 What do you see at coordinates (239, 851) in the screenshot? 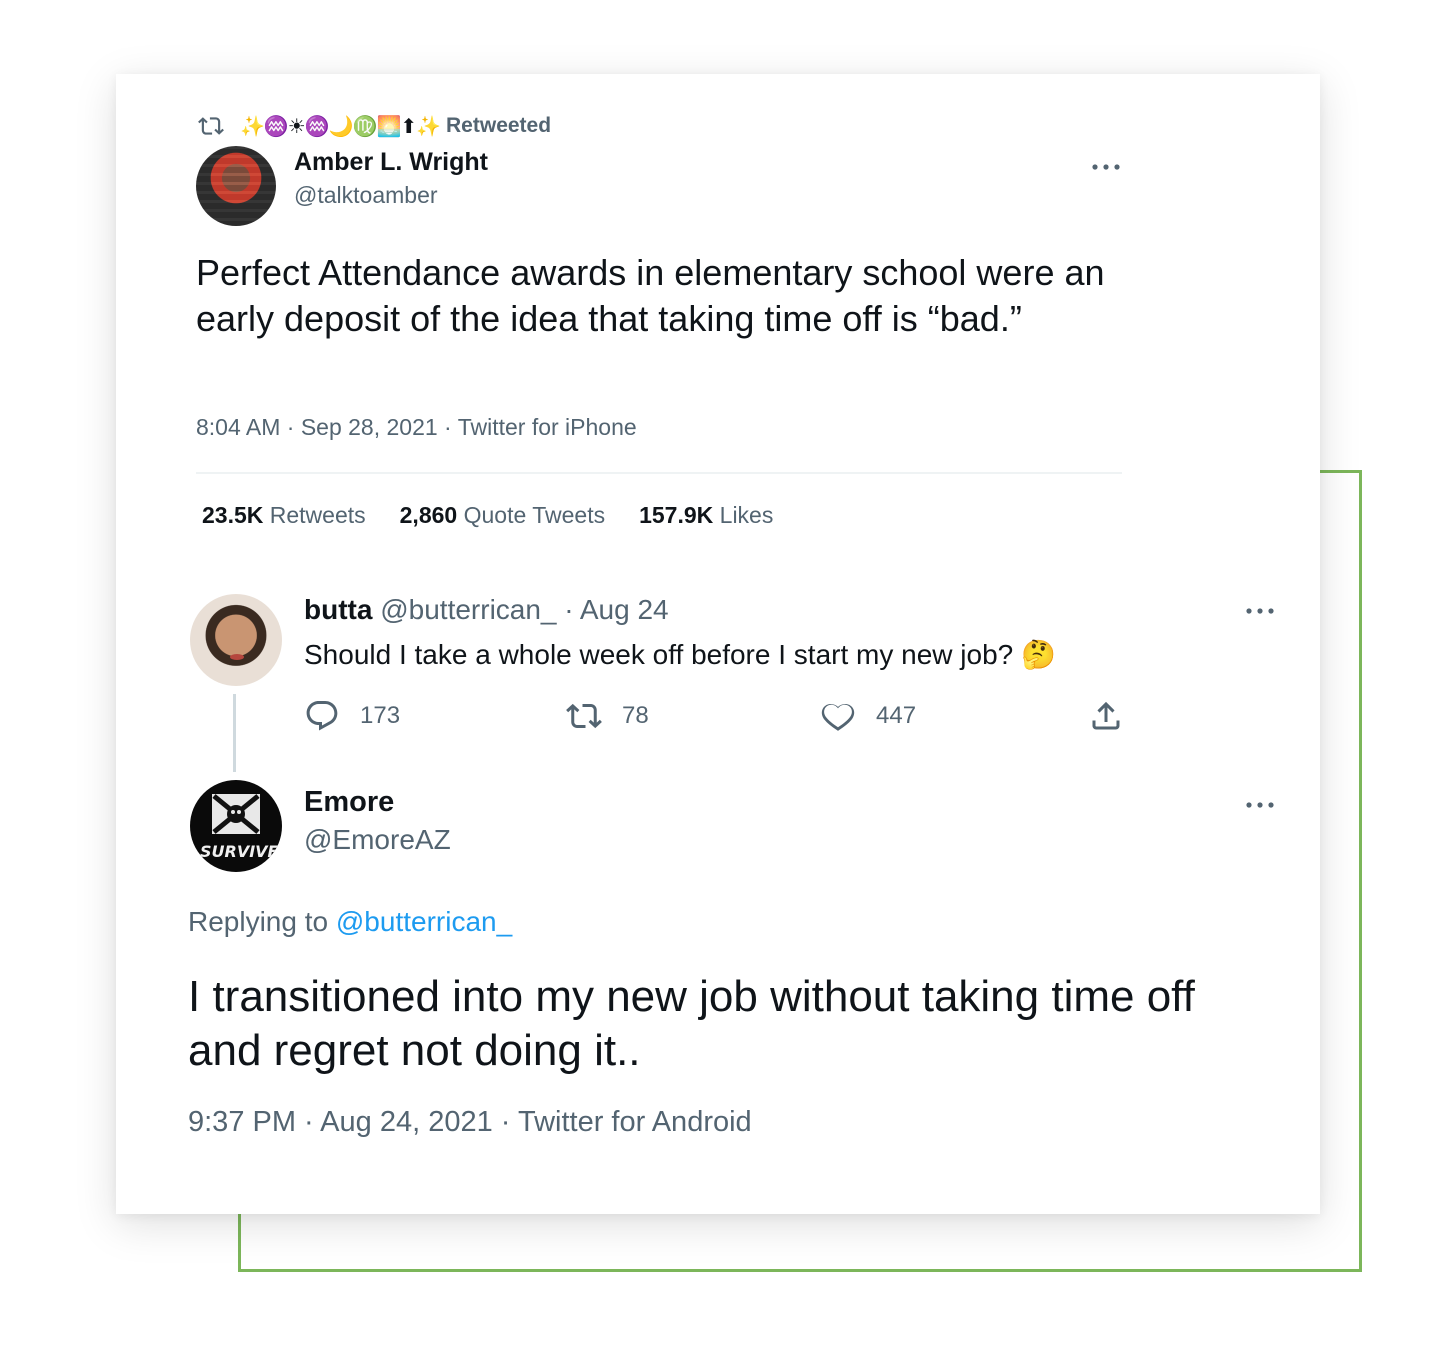
I see `avatar-text: SURVIVE` at bounding box center [239, 851].